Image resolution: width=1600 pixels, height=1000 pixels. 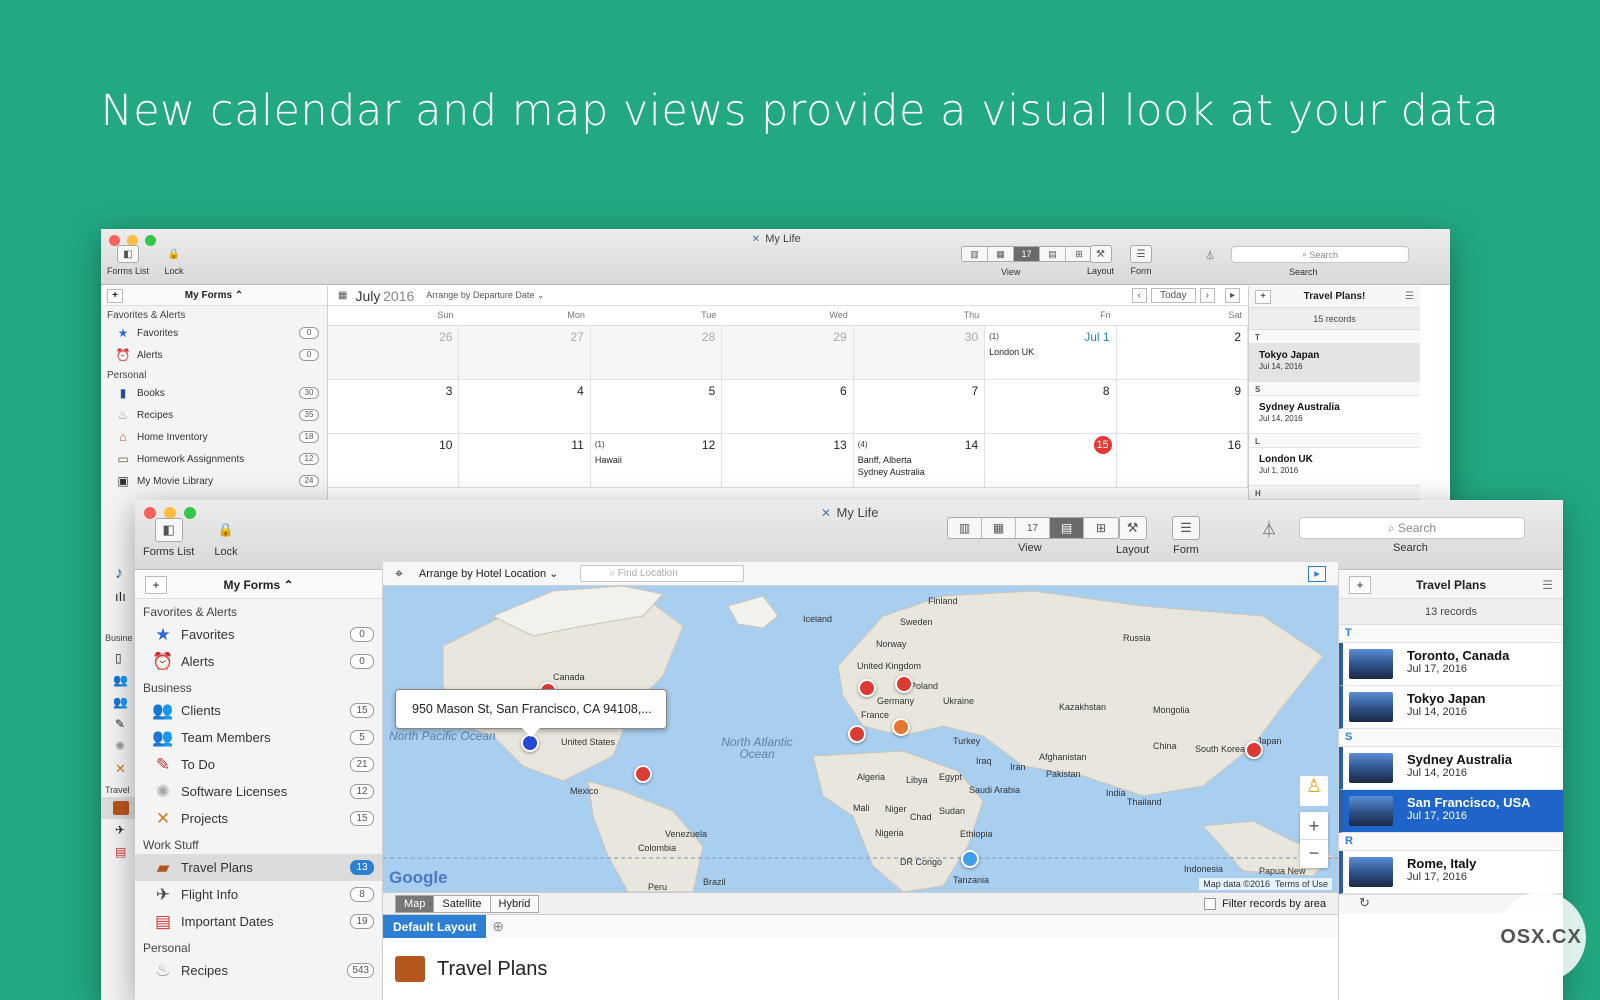 What do you see at coordinates (975, 254) in the screenshot?
I see `view-list-icon: ▥` at bounding box center [975, 254].